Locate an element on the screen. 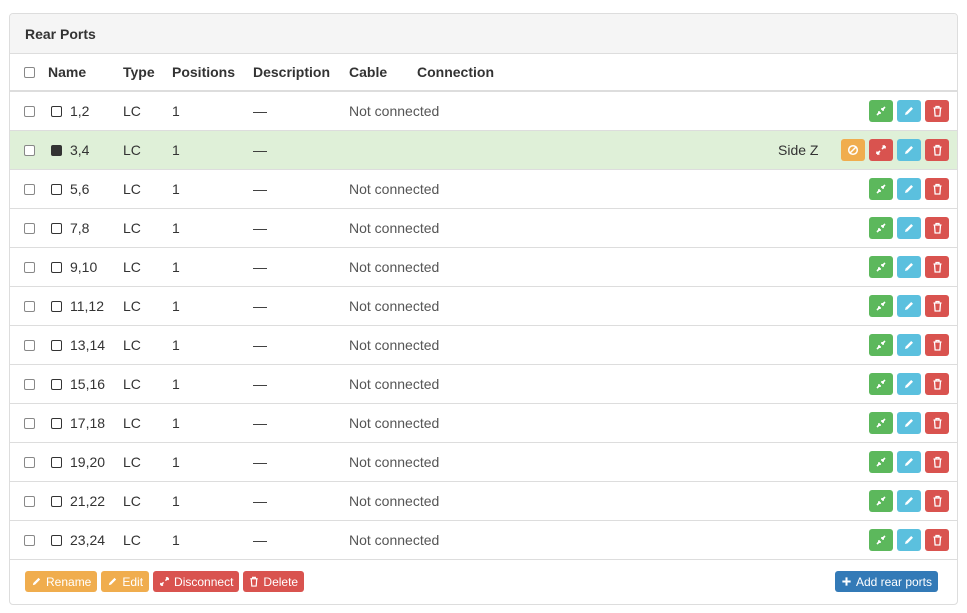 The image size is (967, 613). port-type: LC is located at coordinates (132, 189).